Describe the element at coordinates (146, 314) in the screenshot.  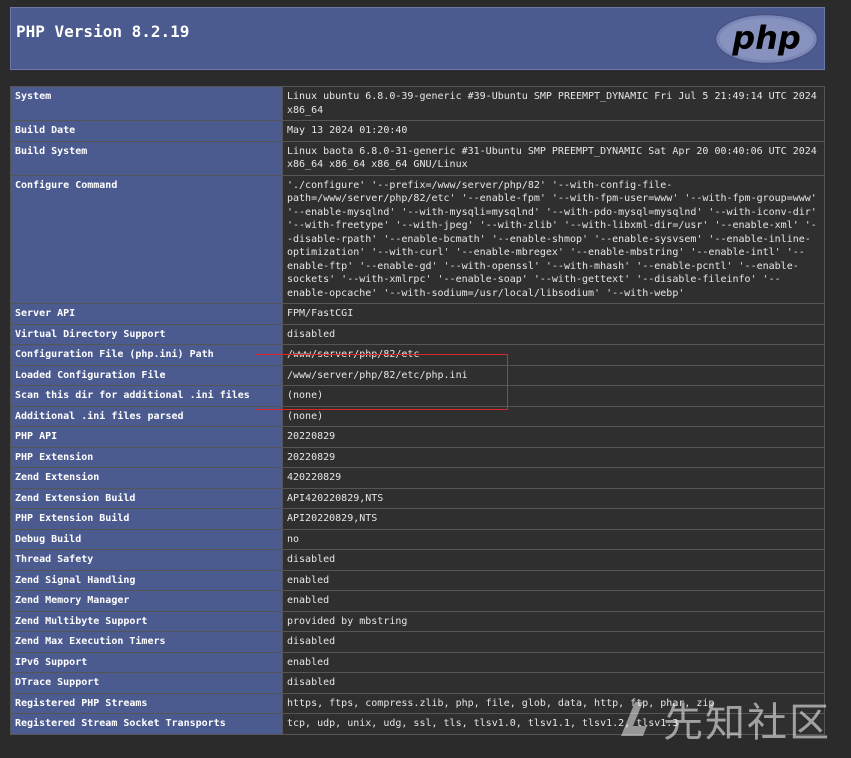
I see `row-key: Server API` at that location.